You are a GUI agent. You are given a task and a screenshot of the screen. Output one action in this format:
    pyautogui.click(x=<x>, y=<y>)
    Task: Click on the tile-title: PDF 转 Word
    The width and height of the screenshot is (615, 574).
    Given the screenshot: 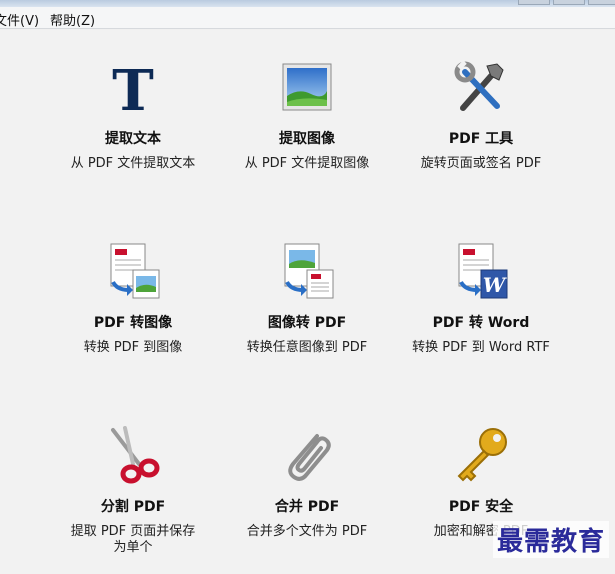 What is the action you would take?
    pyautogui.click(x=481, y=323)
    